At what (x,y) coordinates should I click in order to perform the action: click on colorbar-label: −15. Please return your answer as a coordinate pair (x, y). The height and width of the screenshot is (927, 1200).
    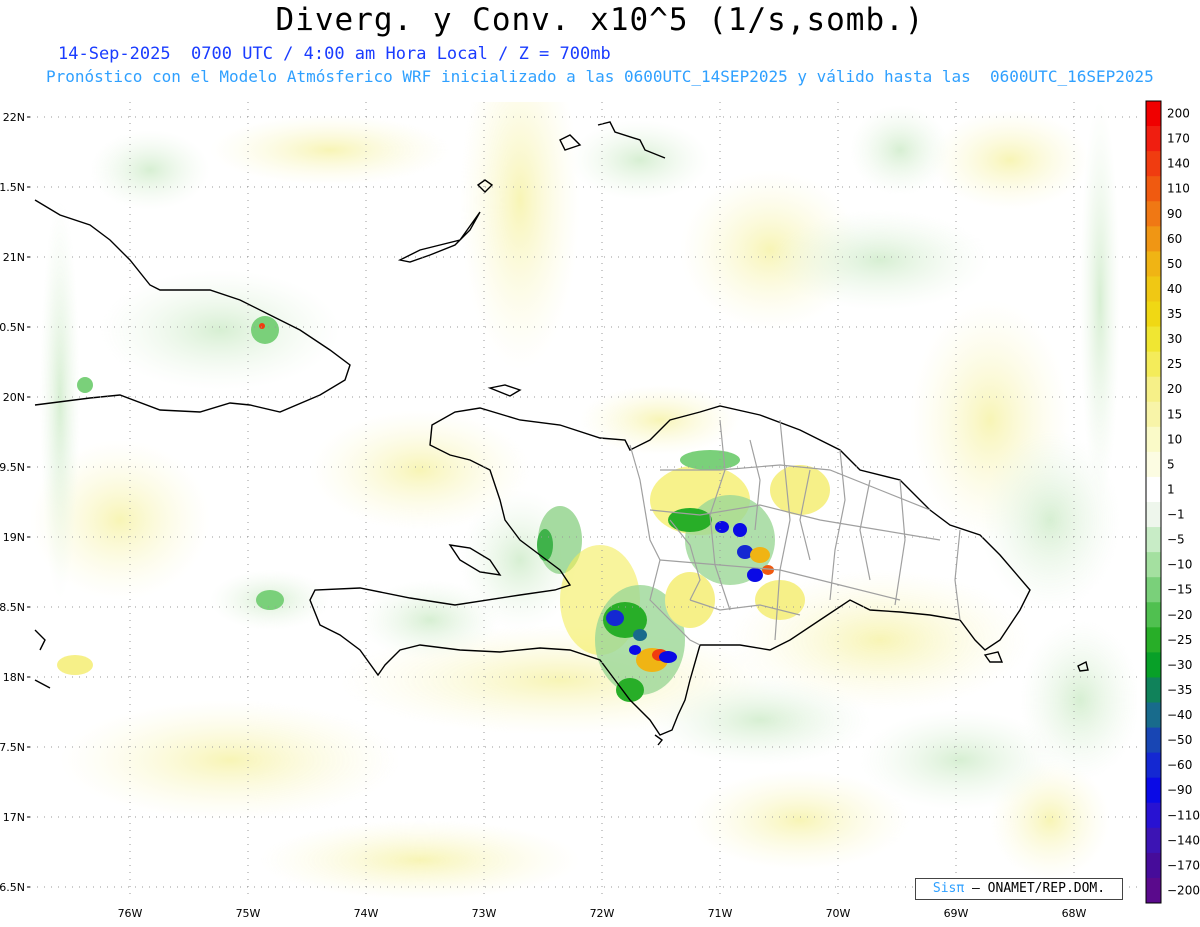
    Looking at the image, I should click on (1179, 590).